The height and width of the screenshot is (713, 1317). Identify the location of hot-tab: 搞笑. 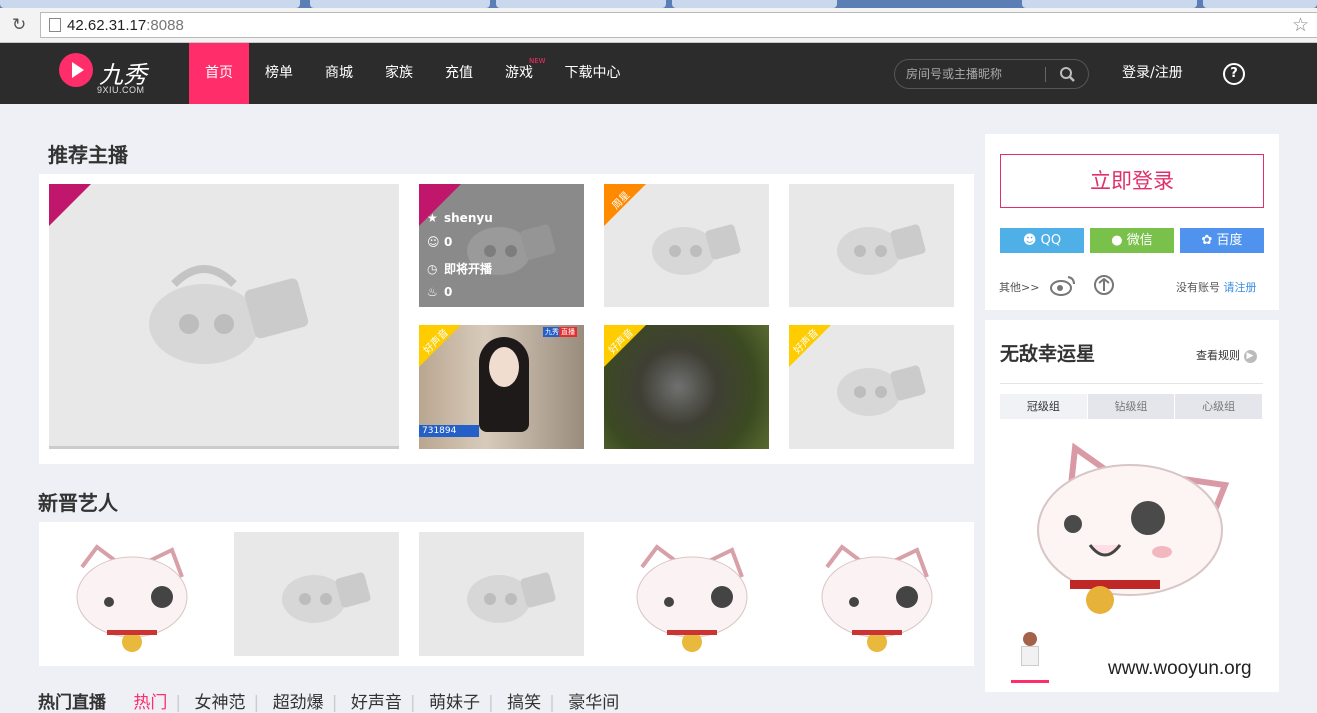
(524, 703).